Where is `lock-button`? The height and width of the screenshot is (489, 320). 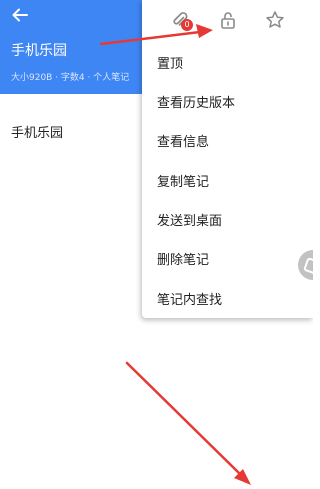
lock-button is located at coordinates (228, 20).